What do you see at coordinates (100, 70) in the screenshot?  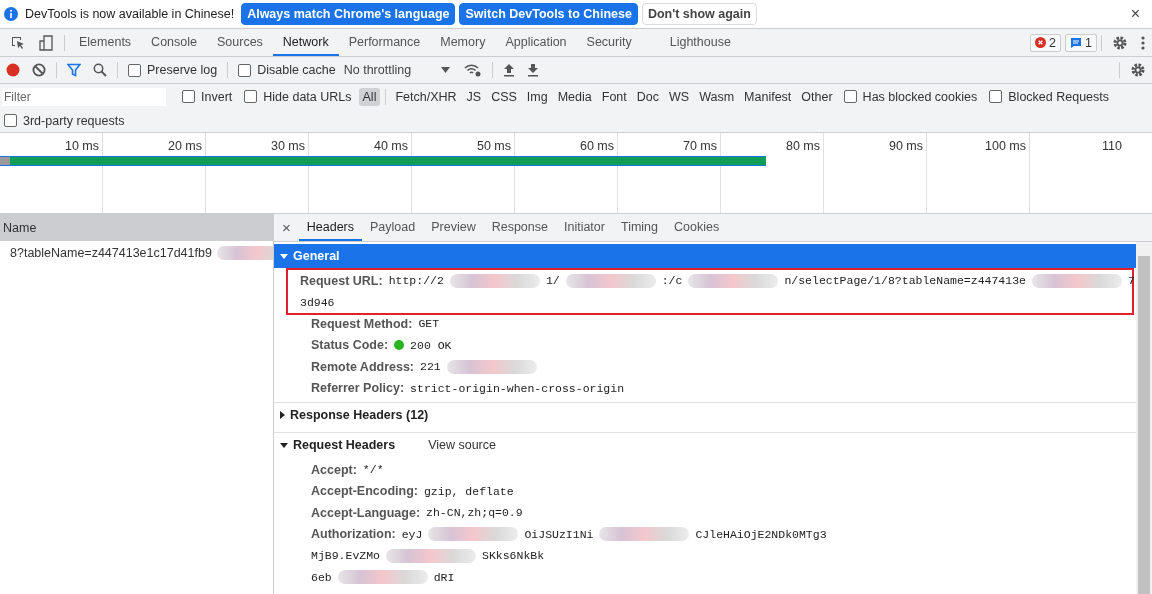 I see `search-icon` at bounding box center [100, 70].